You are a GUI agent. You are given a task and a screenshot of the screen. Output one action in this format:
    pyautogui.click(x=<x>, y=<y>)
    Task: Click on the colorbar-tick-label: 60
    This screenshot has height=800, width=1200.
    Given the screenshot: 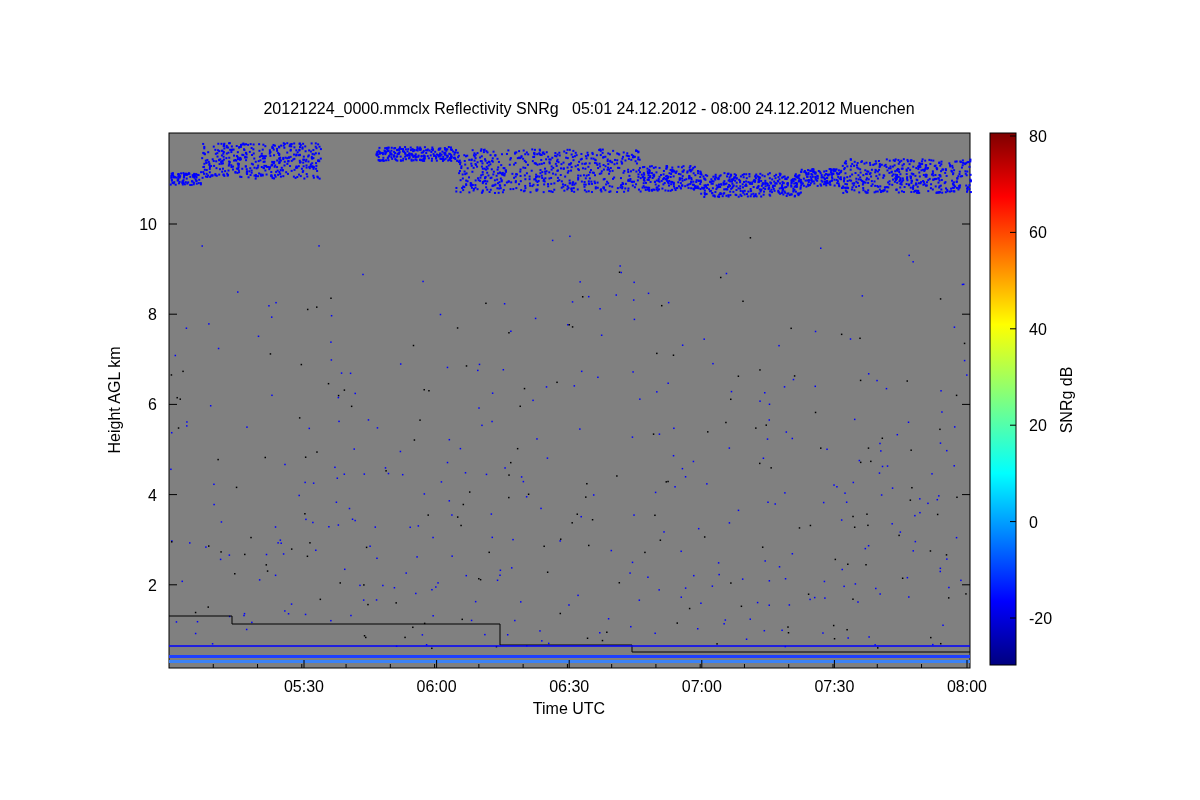 What is the action you would take?
    pyautogui.click(x=1038, y=233)
    